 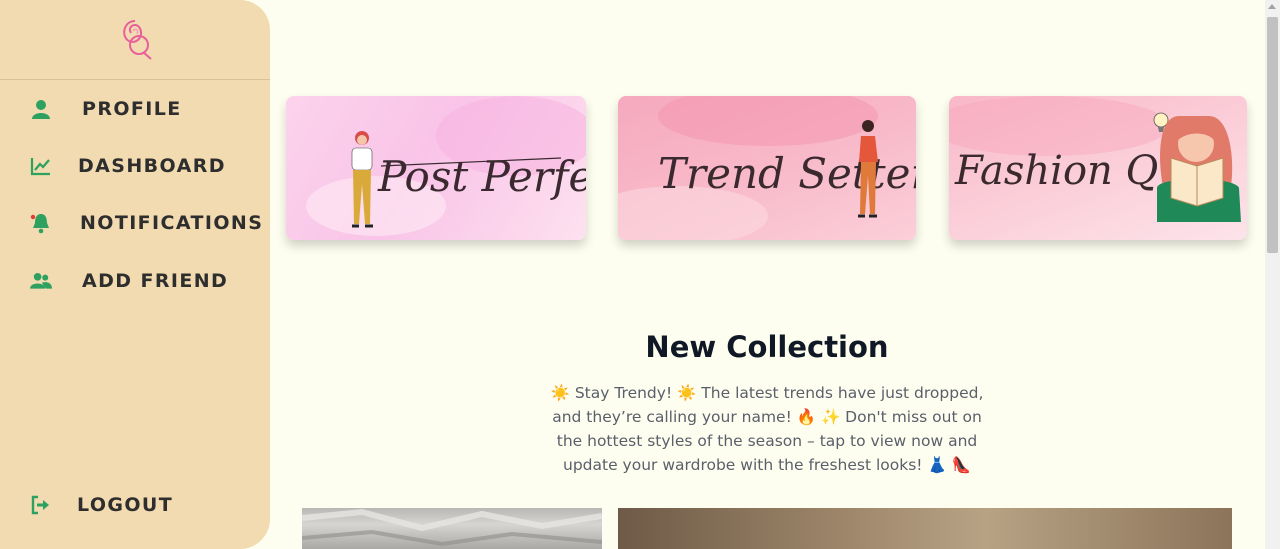 I want to click on brand-logo, so click(x=135, y=40).